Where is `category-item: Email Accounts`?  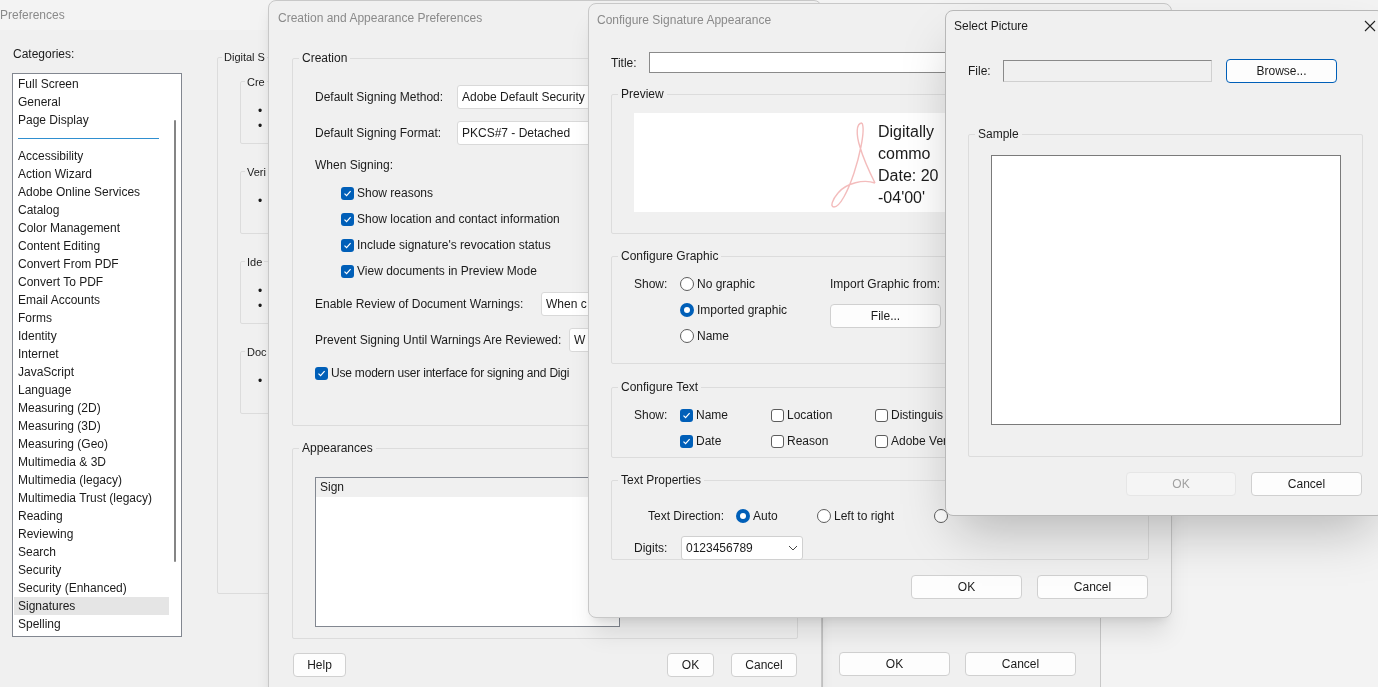 category-item: Email Accounts is located at coordinates (91, 300).